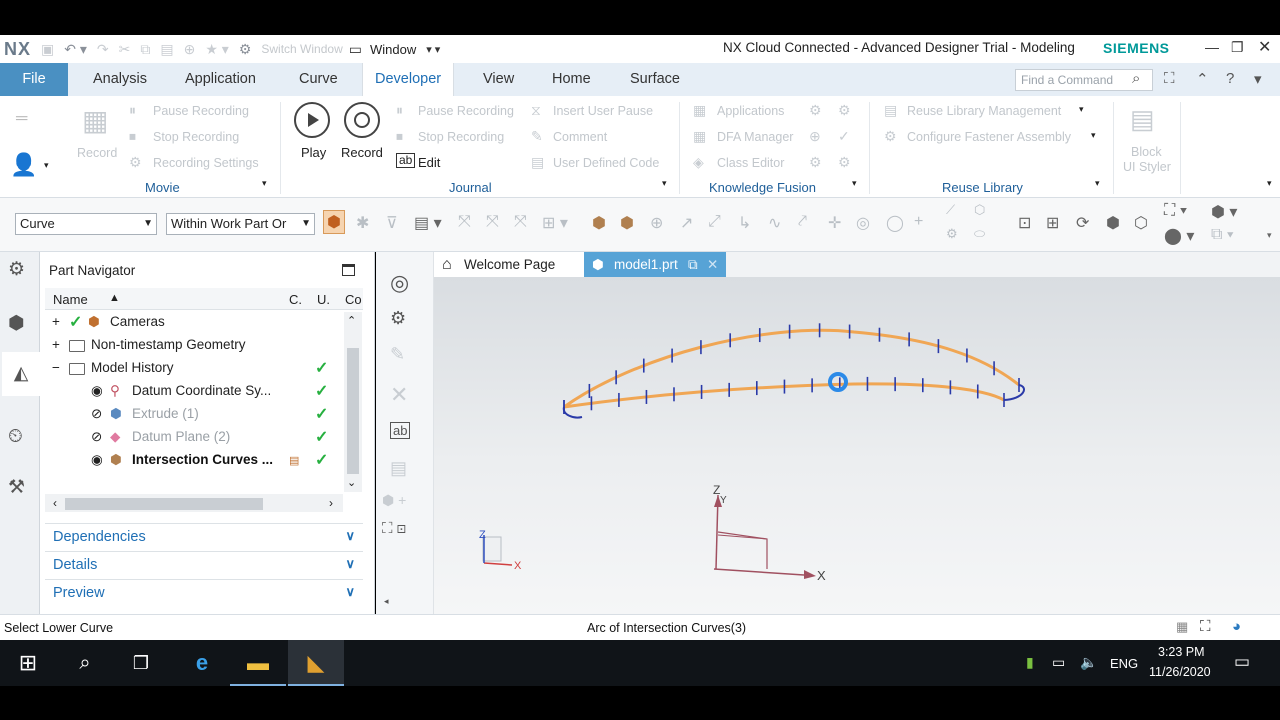 This screenshot has height=720, width=1280. I want to click on journal-pause-button: Pause Recording, so click(466, 111).